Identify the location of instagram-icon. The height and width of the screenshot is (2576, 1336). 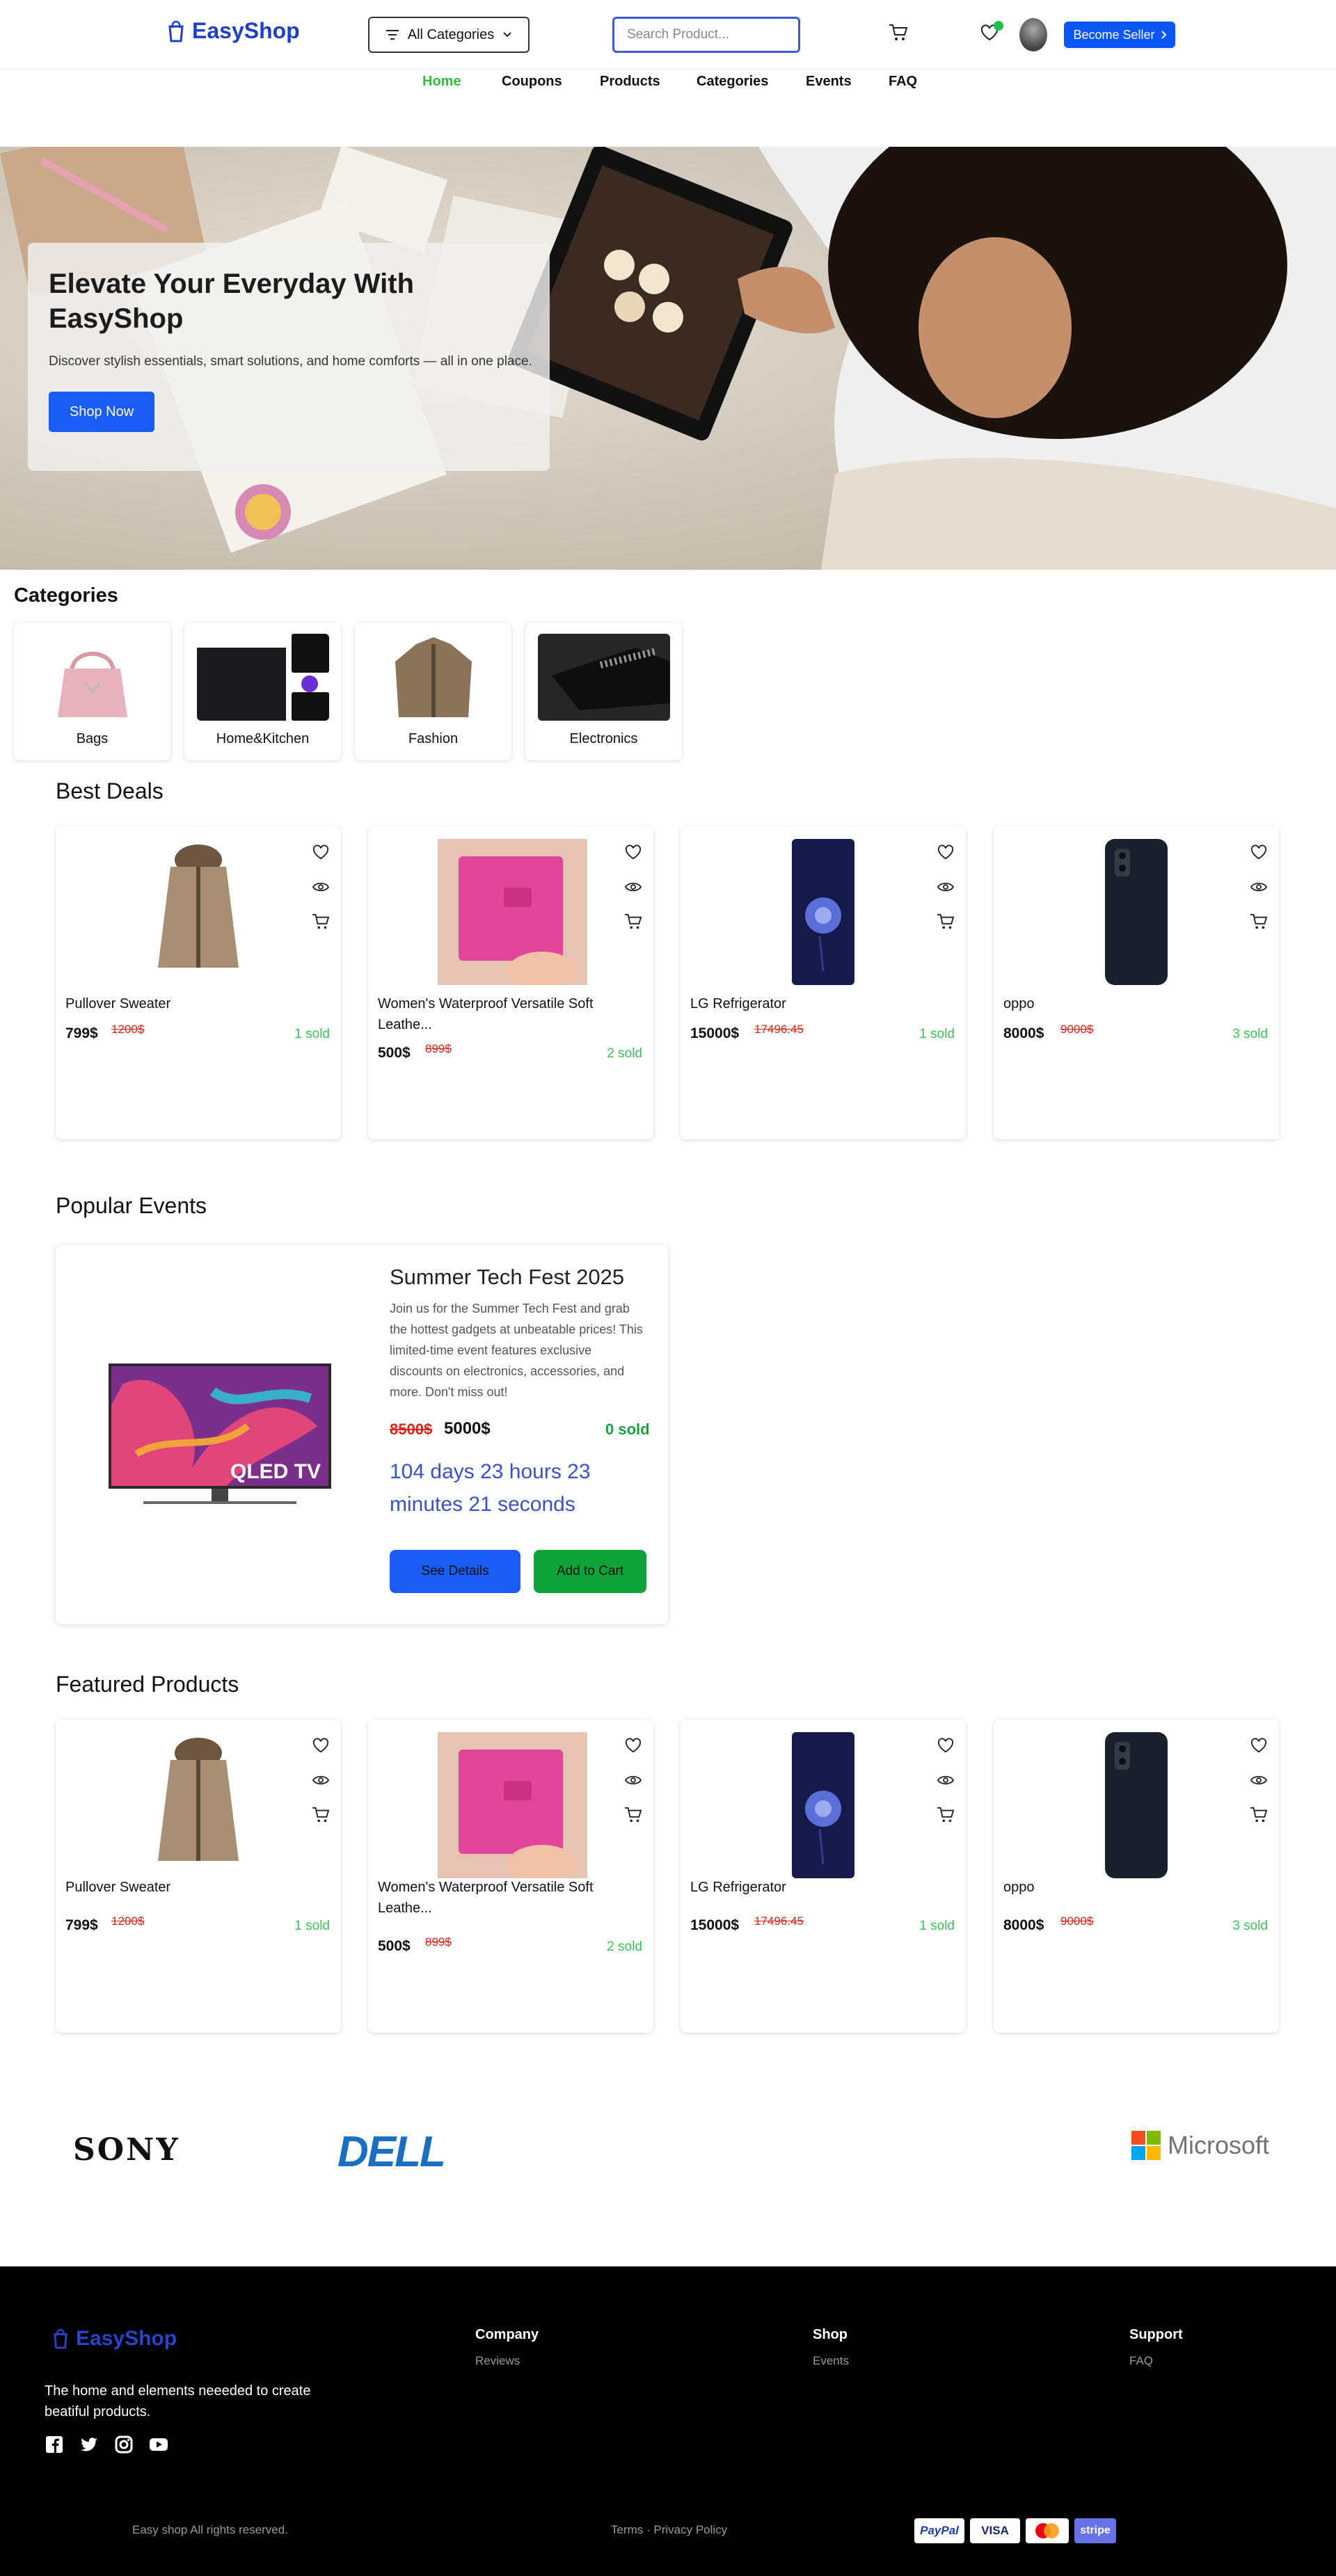
(124, 2444).